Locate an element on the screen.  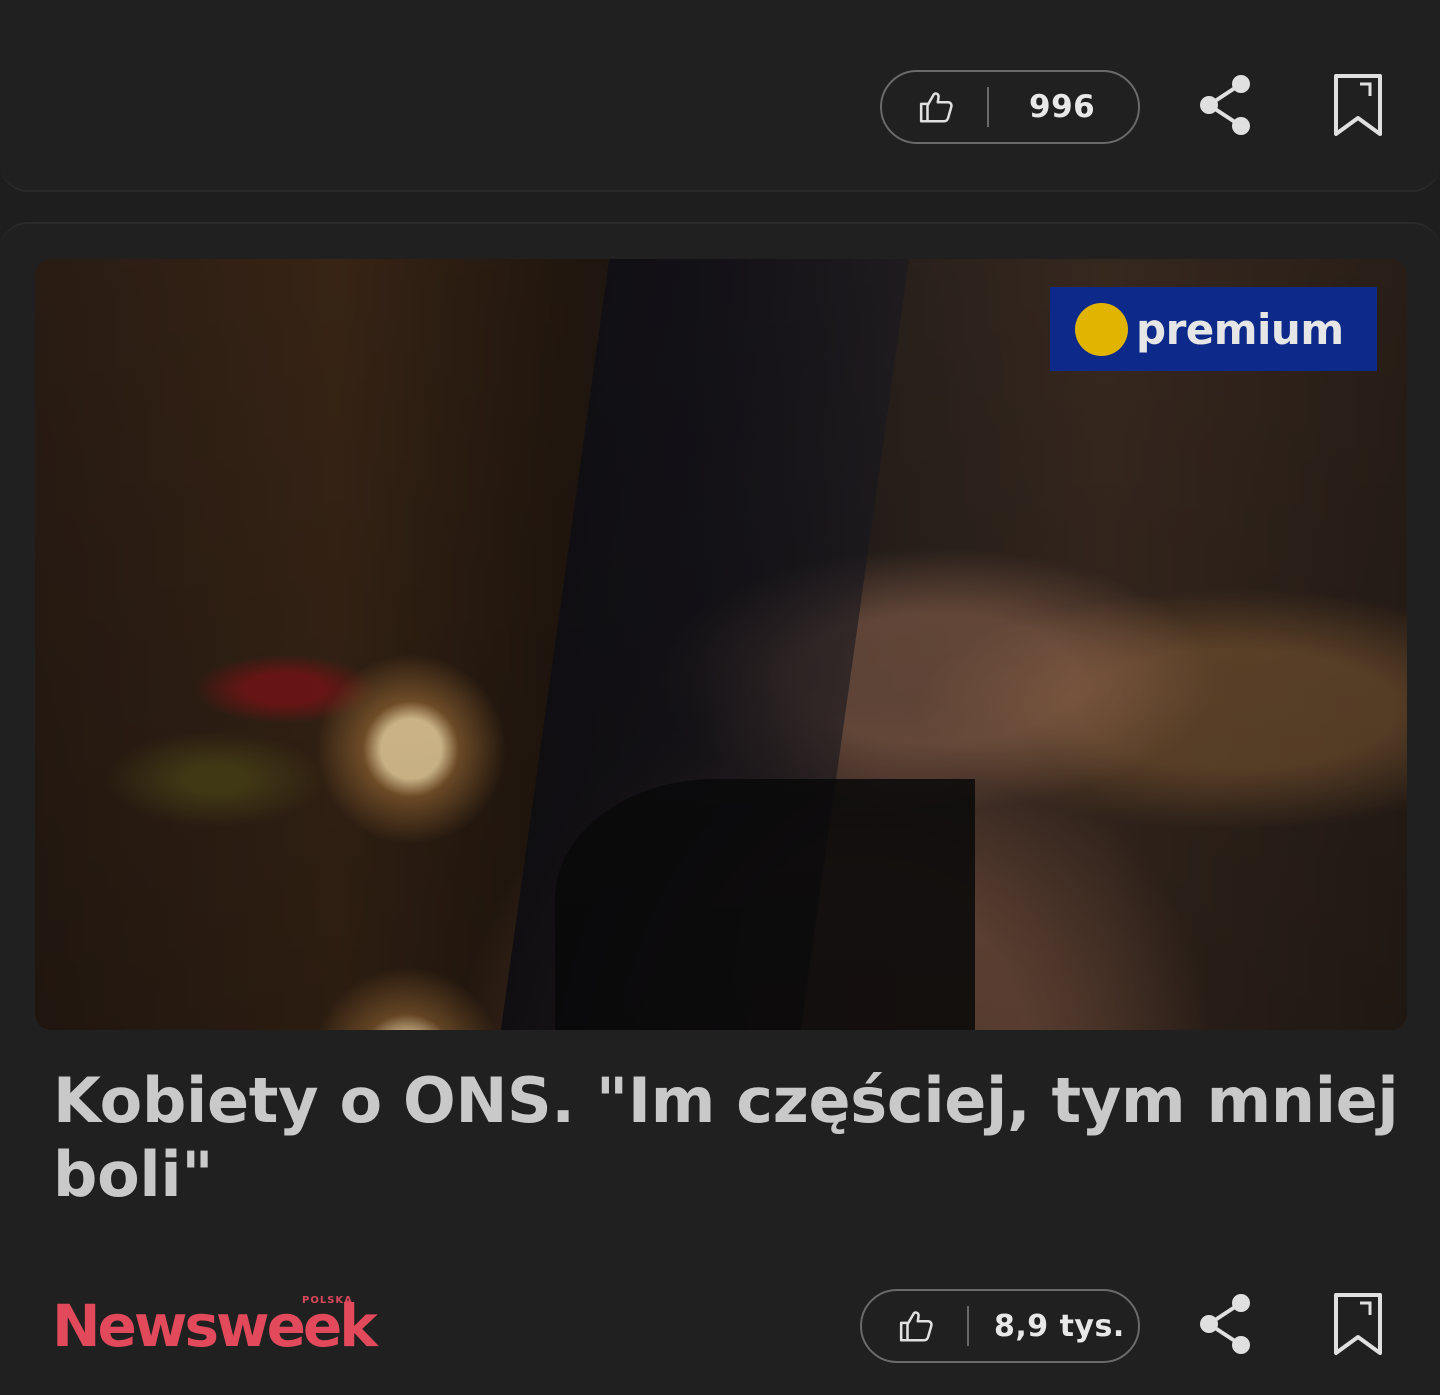
previous-article-card: 996 is located at coordinates (720, 96).